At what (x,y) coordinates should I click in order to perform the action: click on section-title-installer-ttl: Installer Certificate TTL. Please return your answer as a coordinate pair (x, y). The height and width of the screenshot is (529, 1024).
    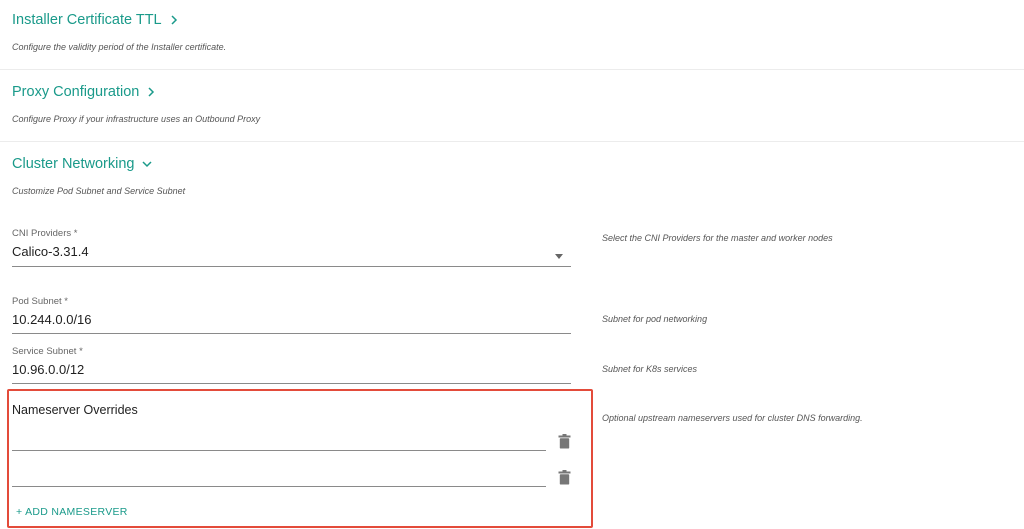
    Looking at the image, I should click on (96, 20).